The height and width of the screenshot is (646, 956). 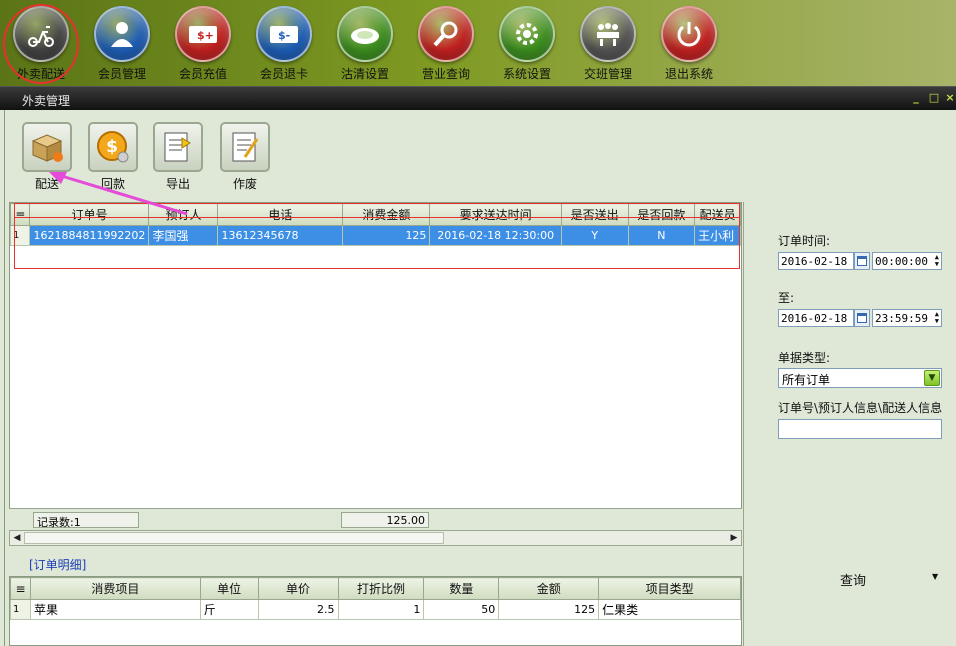 I want to click on void-icon, so click(x=245, y=147).